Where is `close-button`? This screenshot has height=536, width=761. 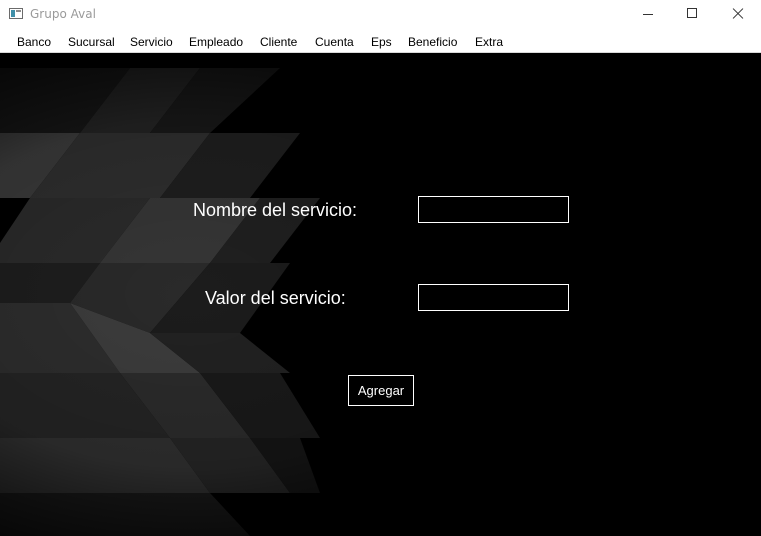
close-button is located at coordinates (737, 15).